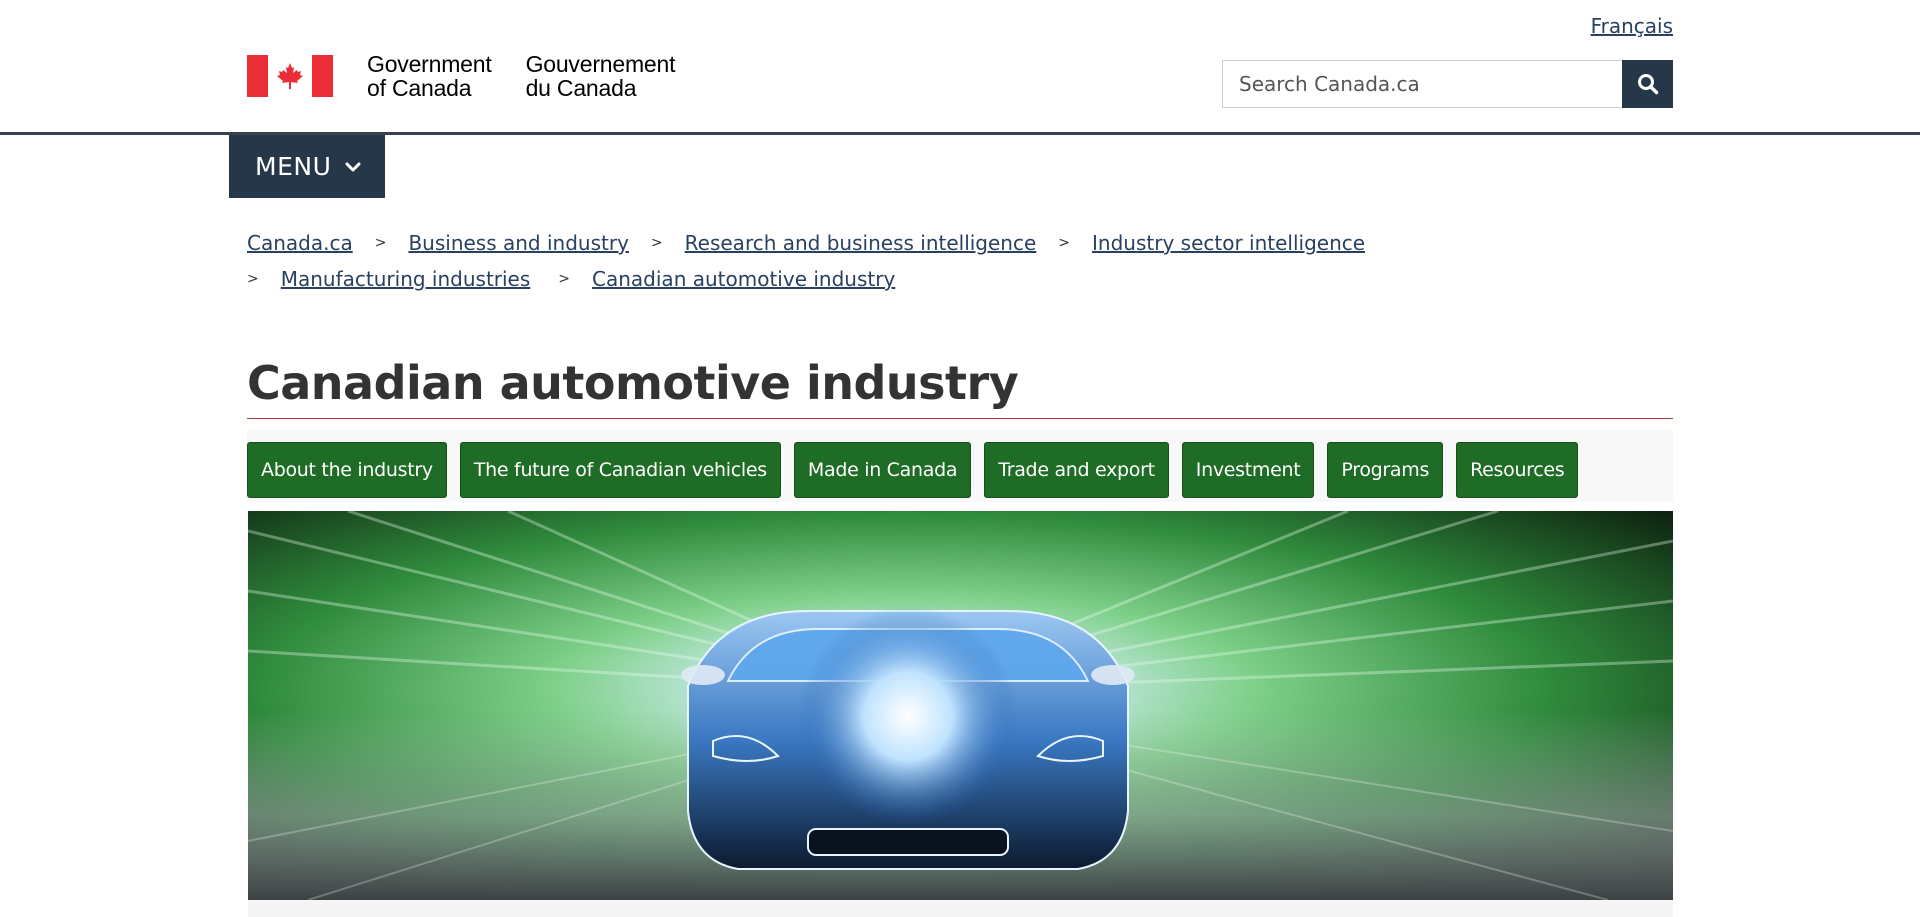 This screenshot has width=1920, height=917. I want to click on content-strip, so click(960, 908).